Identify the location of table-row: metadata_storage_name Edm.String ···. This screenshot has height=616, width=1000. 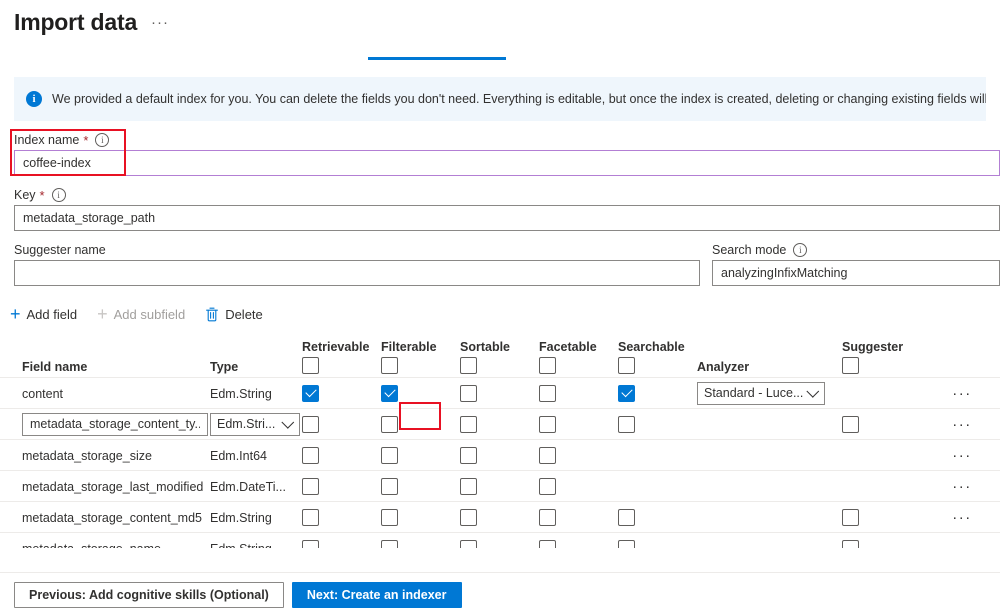
(500, 541).